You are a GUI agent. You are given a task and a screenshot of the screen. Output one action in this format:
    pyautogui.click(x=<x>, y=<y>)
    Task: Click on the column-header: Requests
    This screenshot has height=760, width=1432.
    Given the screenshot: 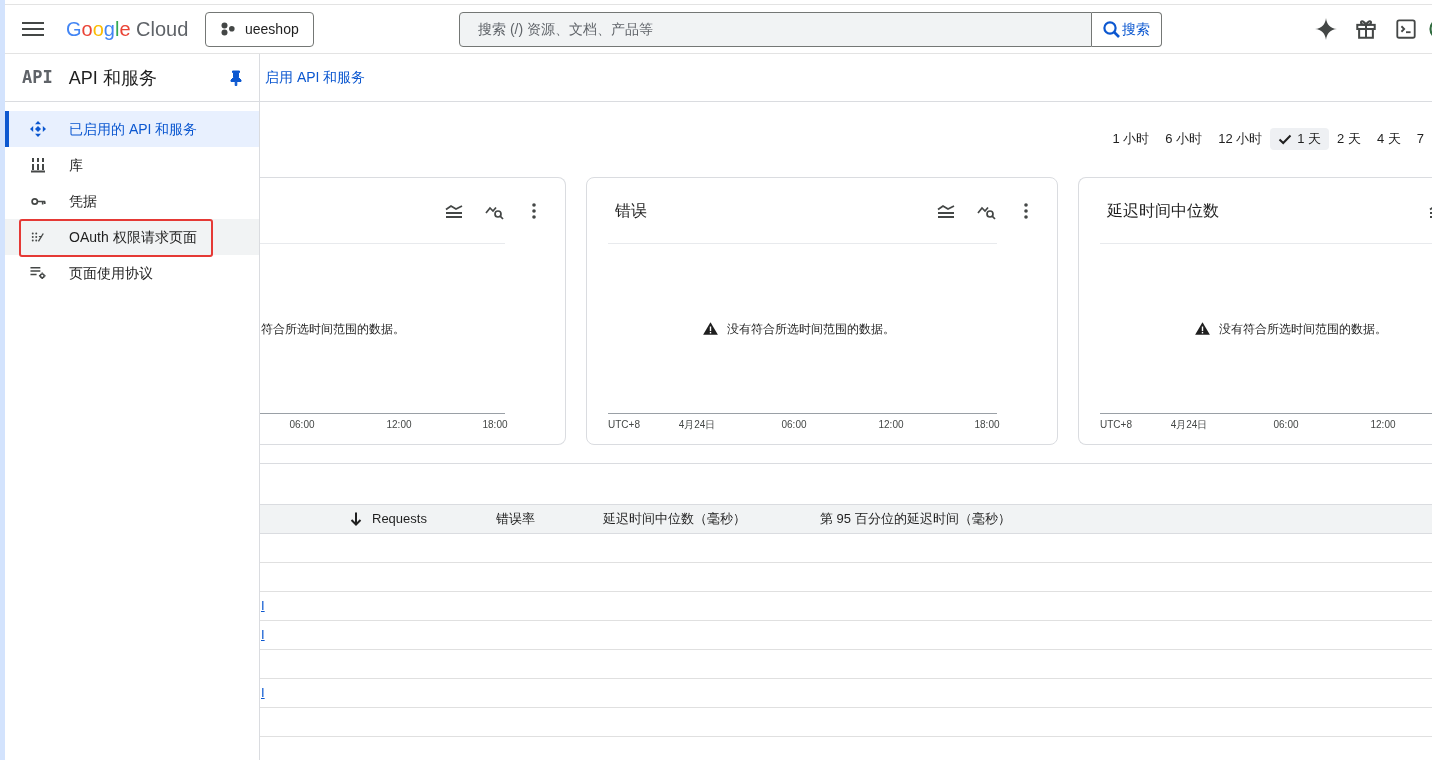 What is the action you would take?
    pyautogui.click(x=387, y=519)
    